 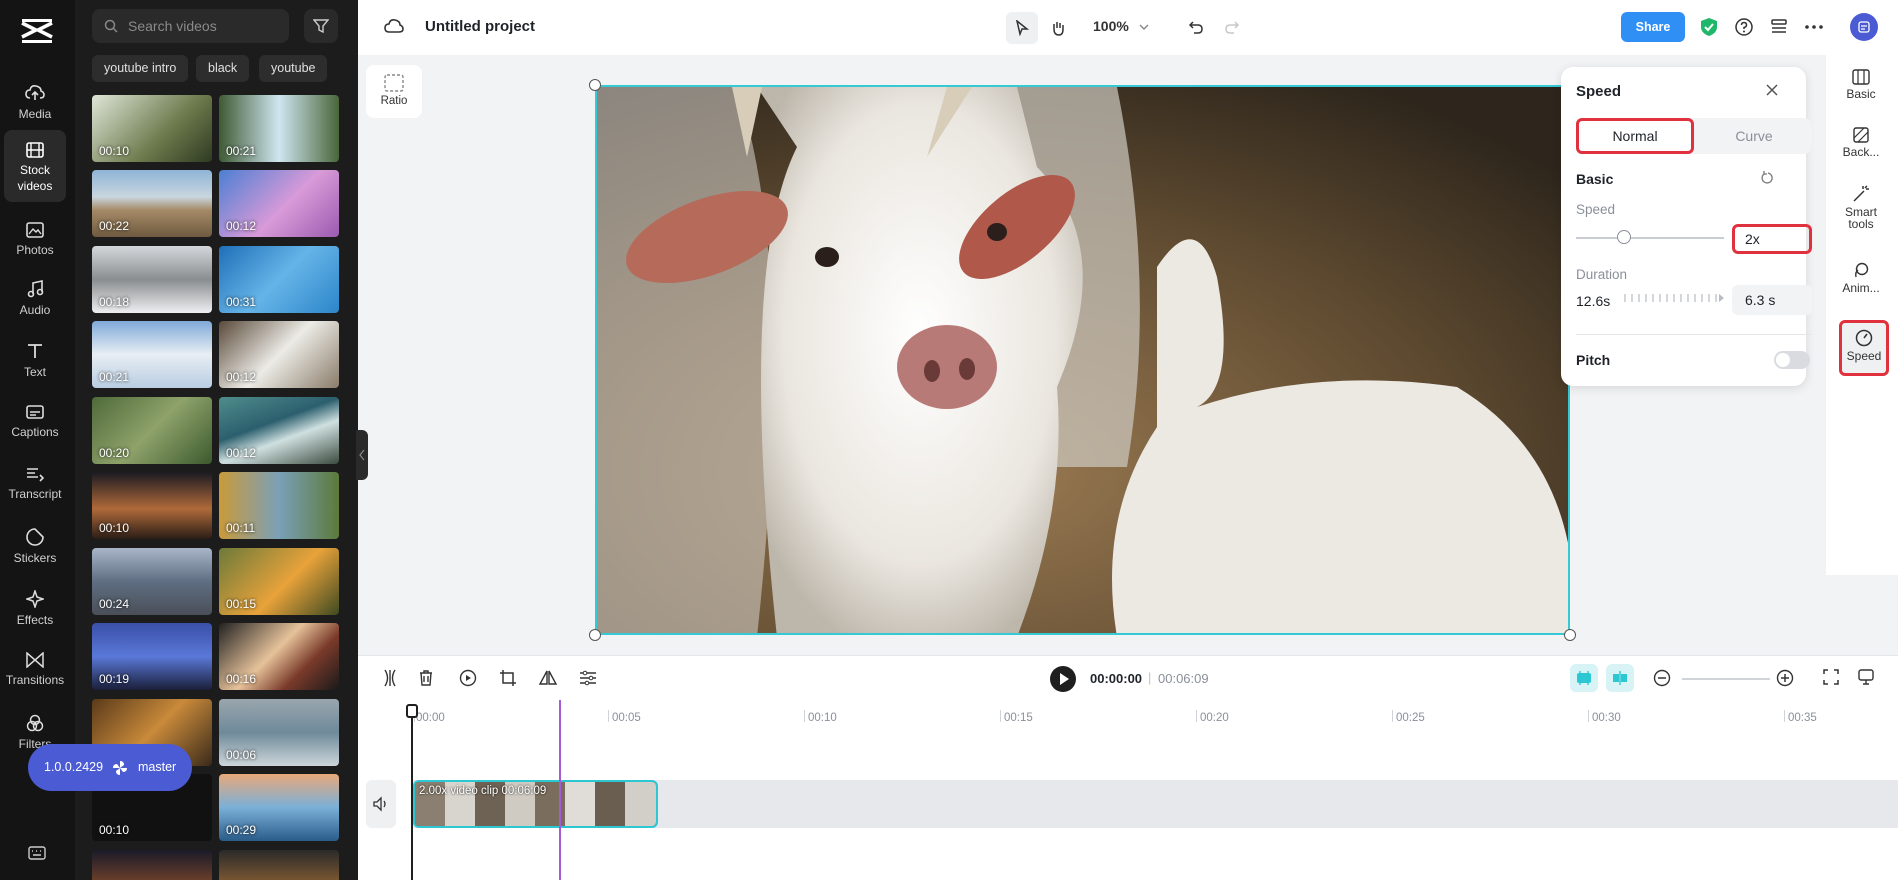 I want to click on filter-button, so click(x=321, y=26).